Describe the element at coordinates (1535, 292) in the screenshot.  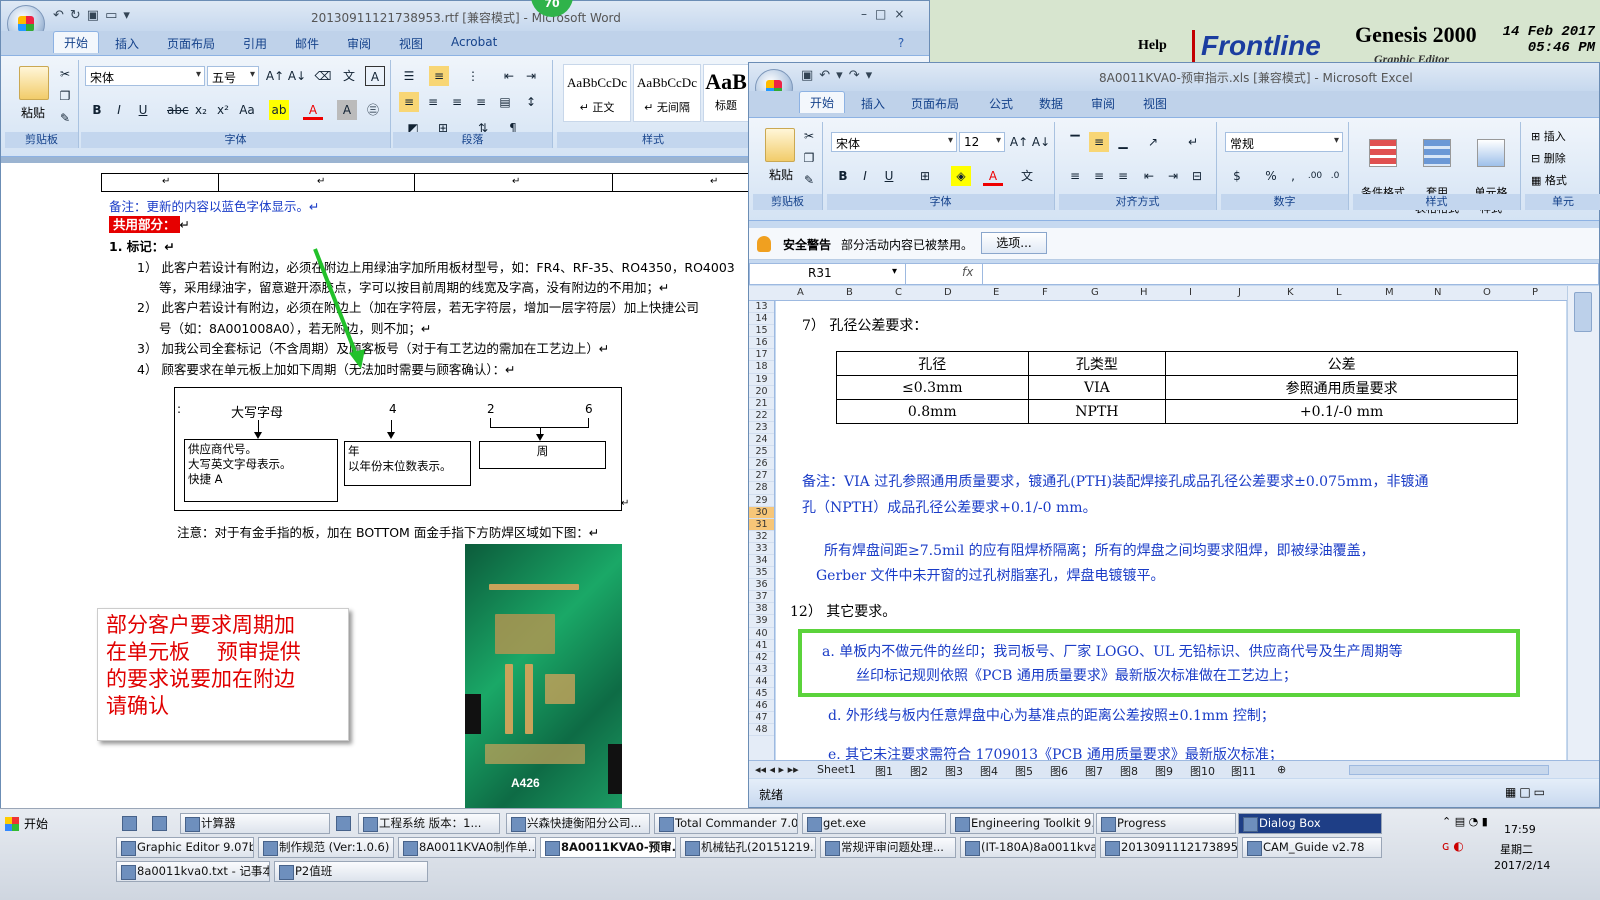
I see `column-header: P` at that location.